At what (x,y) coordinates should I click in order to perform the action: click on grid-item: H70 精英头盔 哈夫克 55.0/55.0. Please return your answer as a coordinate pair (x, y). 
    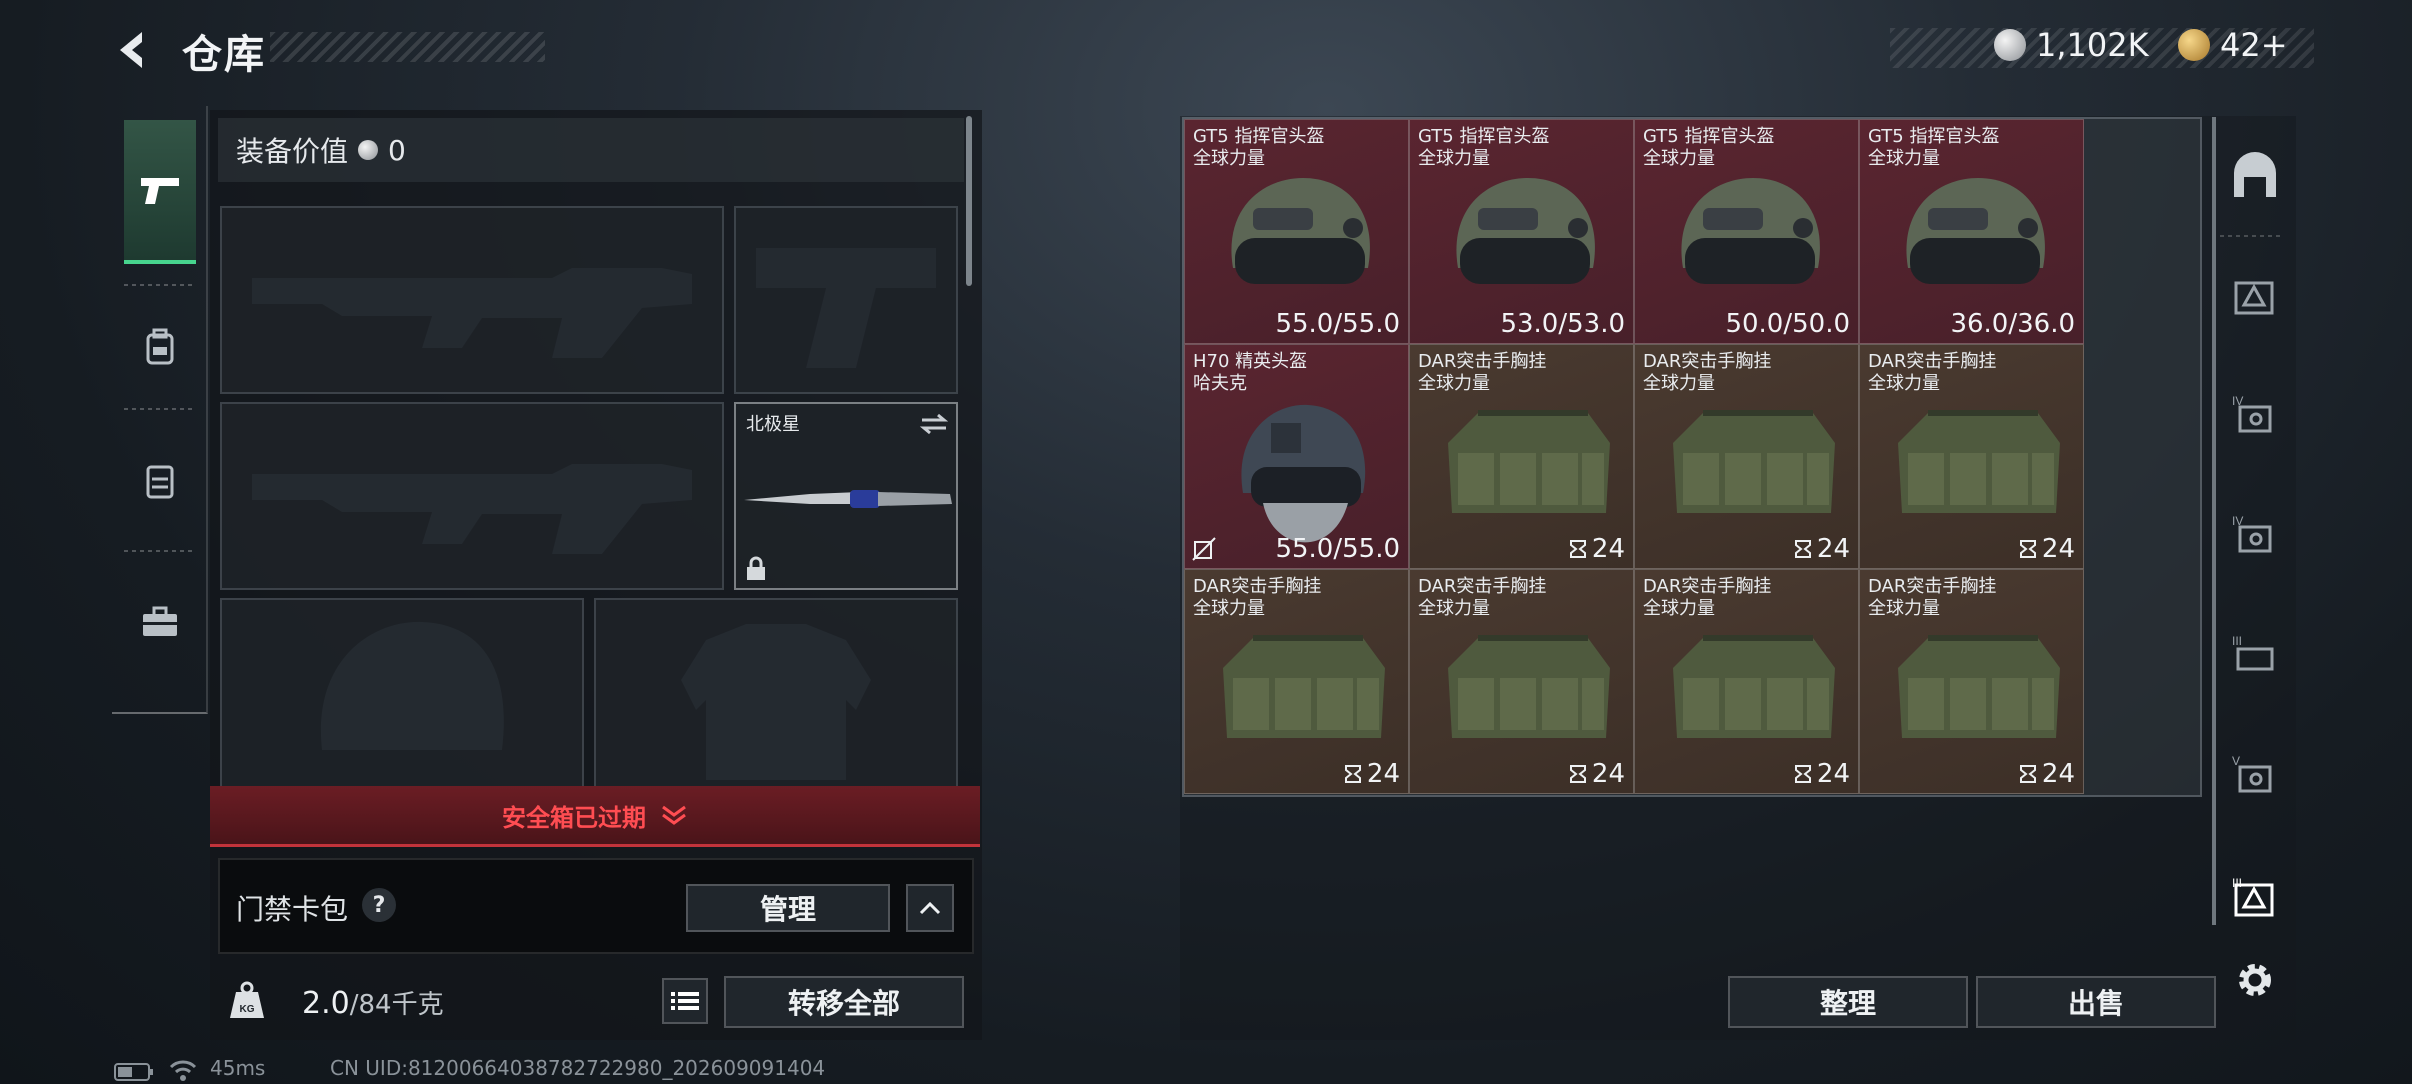
    Looking at the image, I should click on (1296, 456).